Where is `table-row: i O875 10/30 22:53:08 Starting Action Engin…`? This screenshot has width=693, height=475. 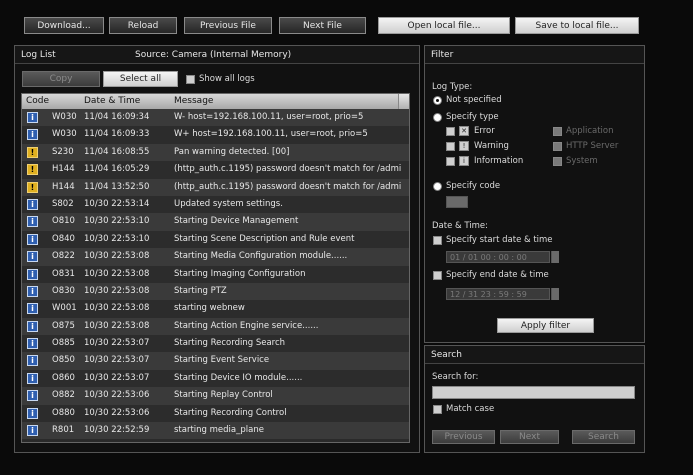 table-row: i O875 10/30 22:53:08 Starting Action Engin… is located at coordinates (215, 326).